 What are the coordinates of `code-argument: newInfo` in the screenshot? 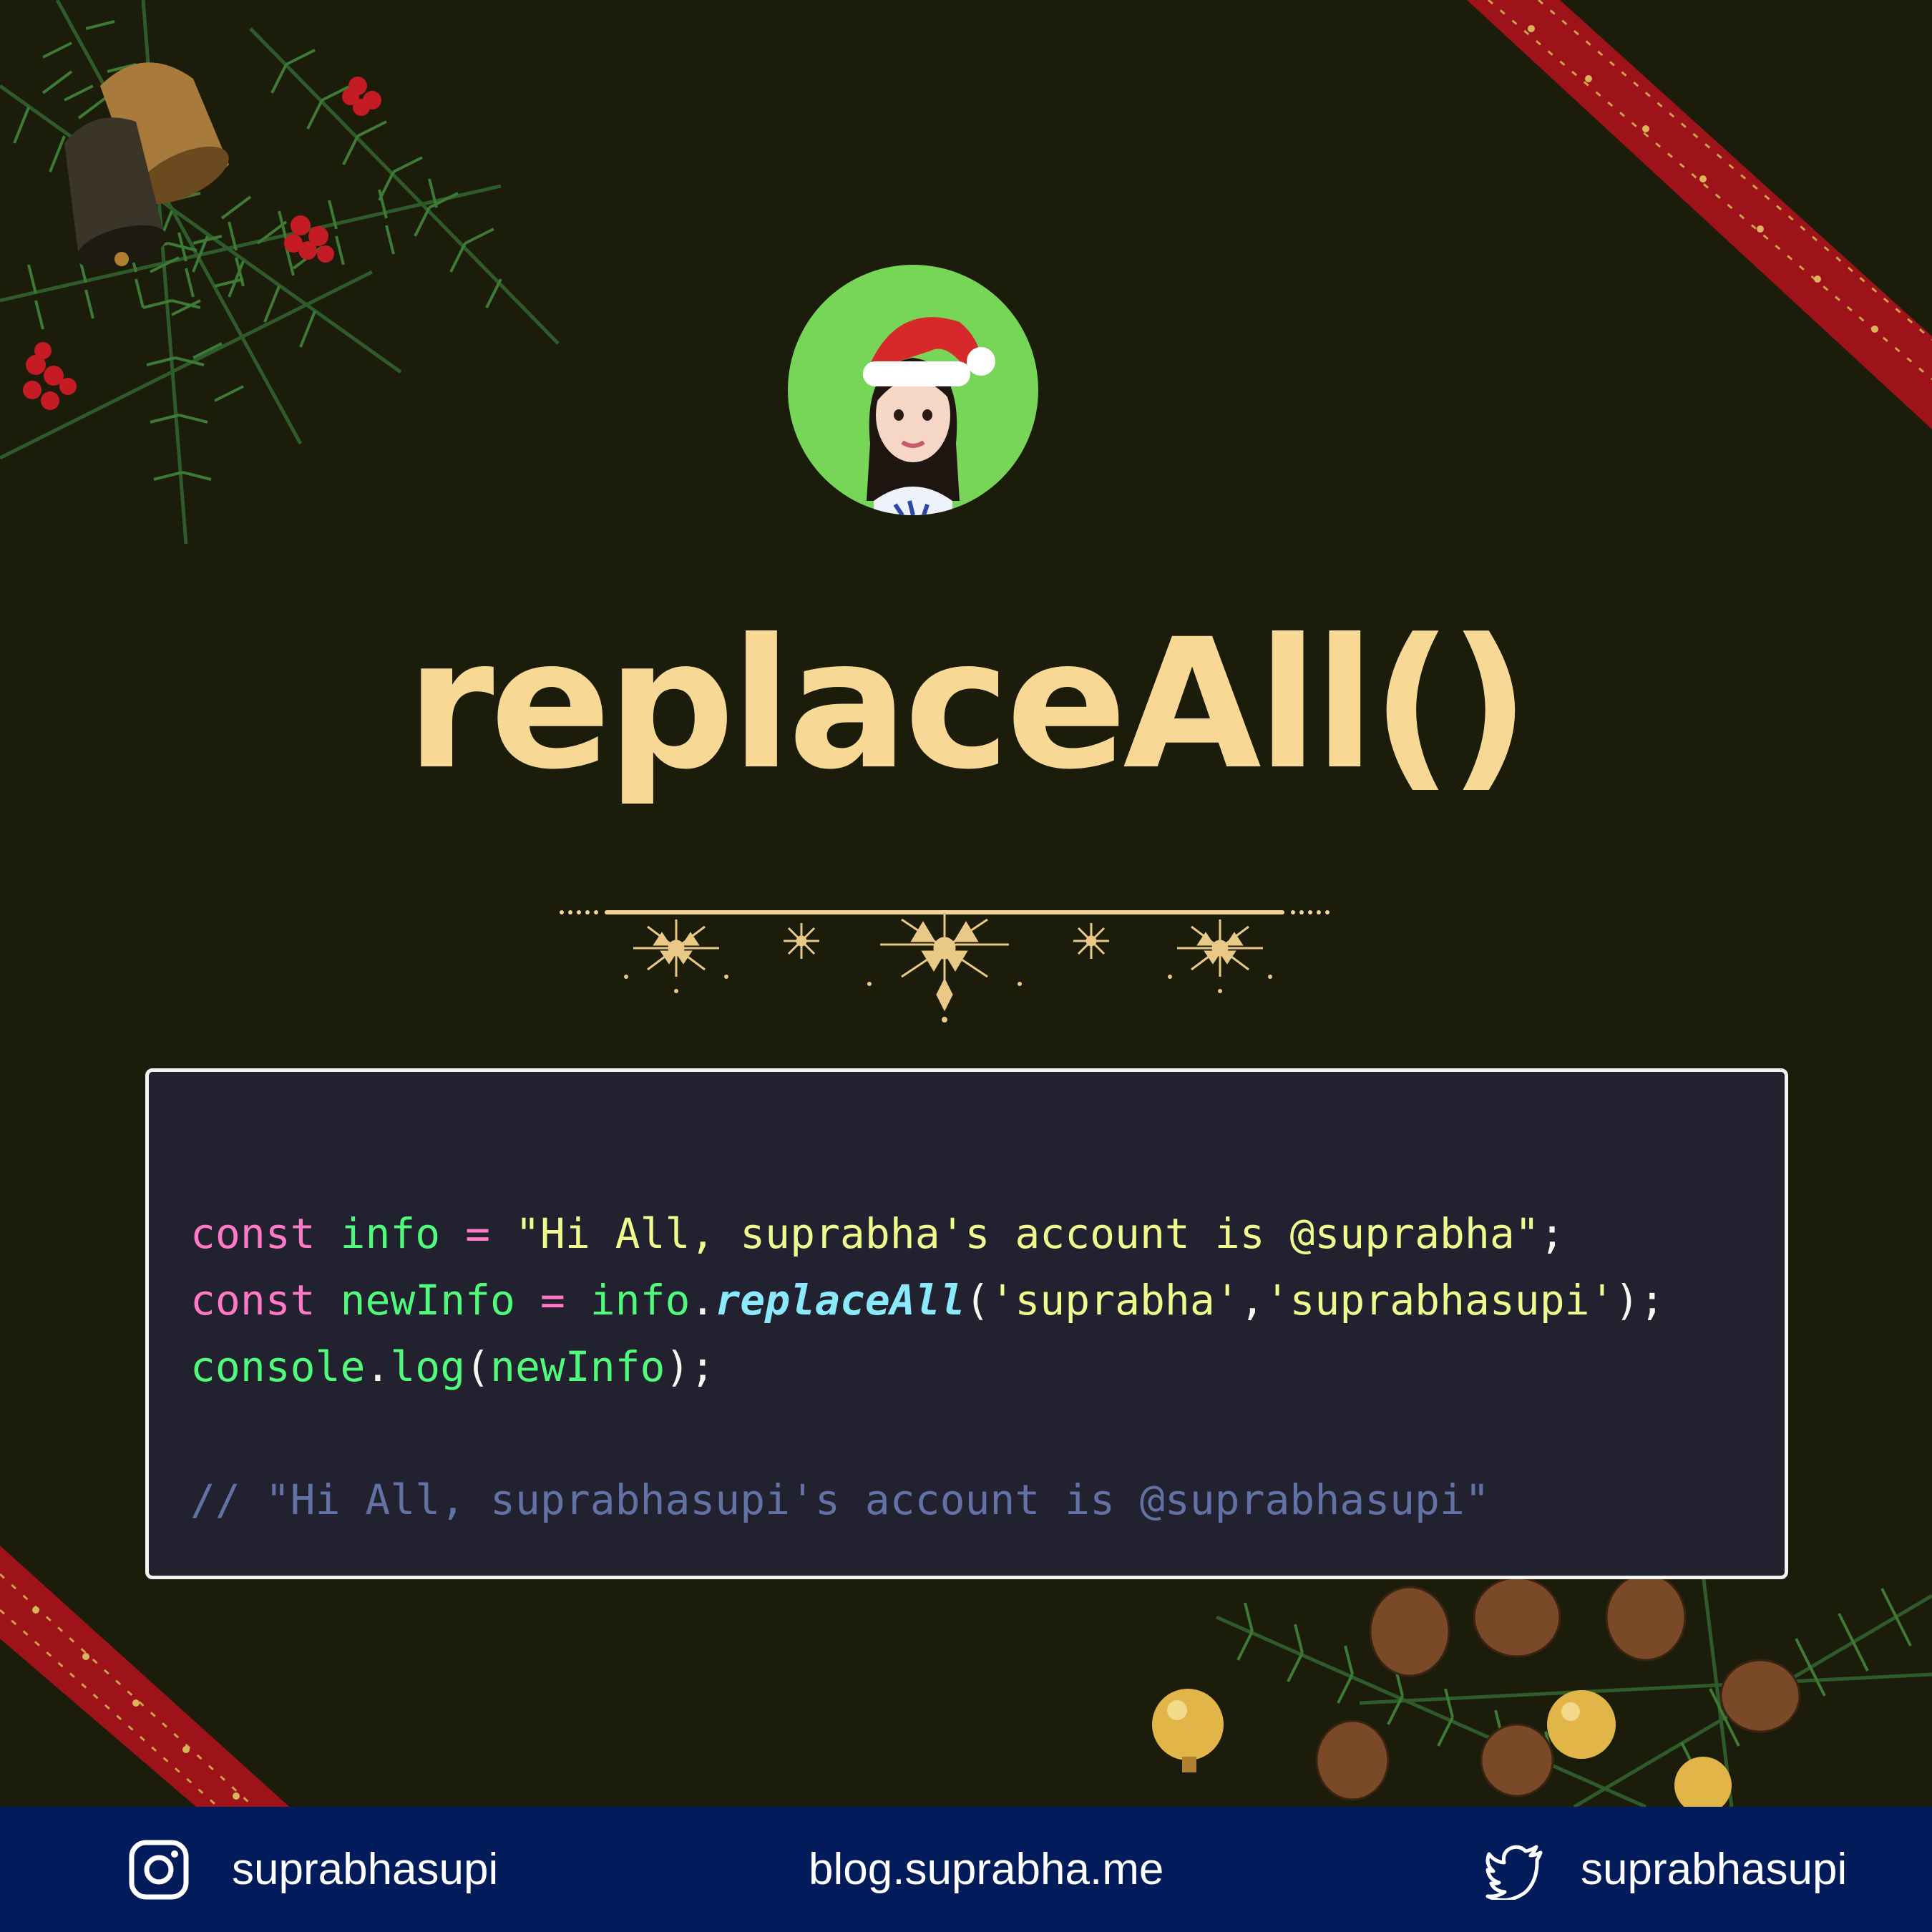 It's located at (577, 1366).